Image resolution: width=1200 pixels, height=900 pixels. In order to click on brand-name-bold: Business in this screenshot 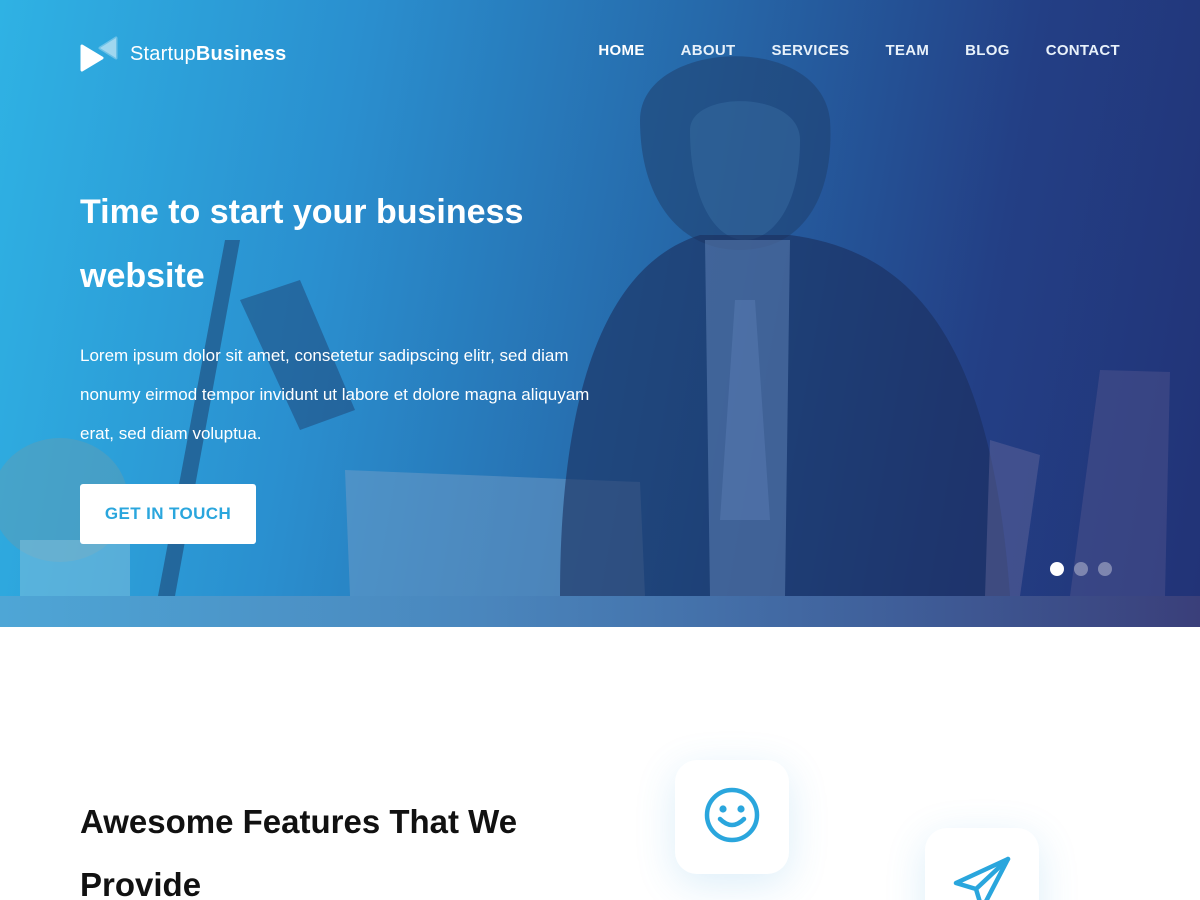, I will do `click(241, 53)`.